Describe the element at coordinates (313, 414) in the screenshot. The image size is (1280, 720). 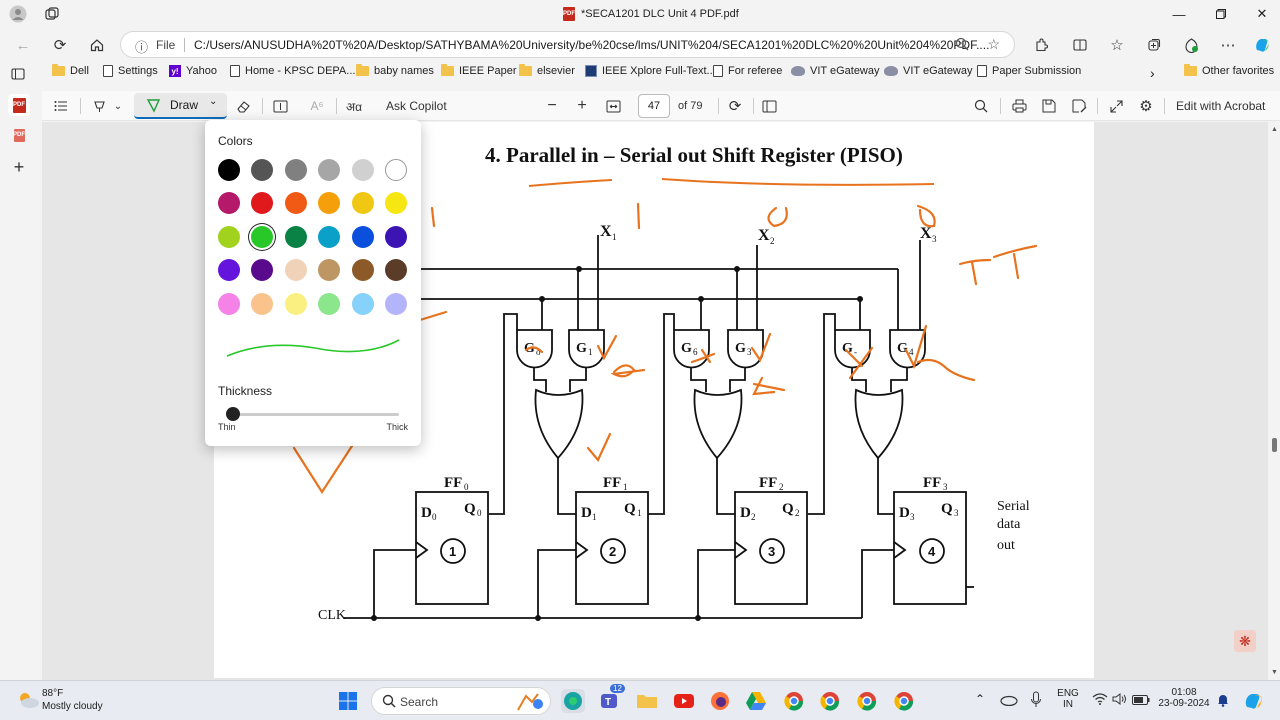
I see `thickness-slider-track` at that location.